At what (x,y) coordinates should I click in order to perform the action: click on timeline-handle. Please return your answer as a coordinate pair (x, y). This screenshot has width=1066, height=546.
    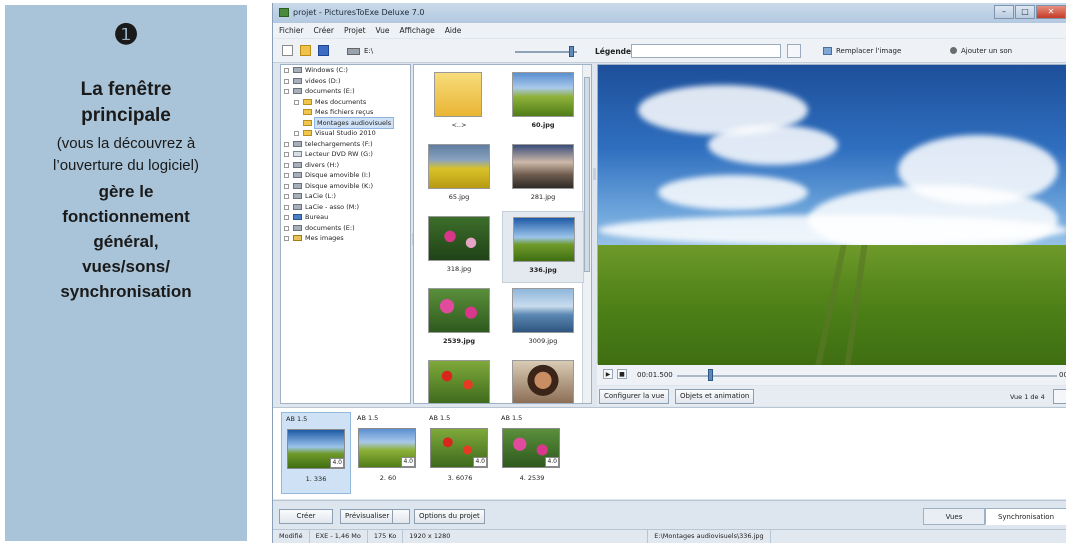
    Looking at the image, I should click on (710, 375).